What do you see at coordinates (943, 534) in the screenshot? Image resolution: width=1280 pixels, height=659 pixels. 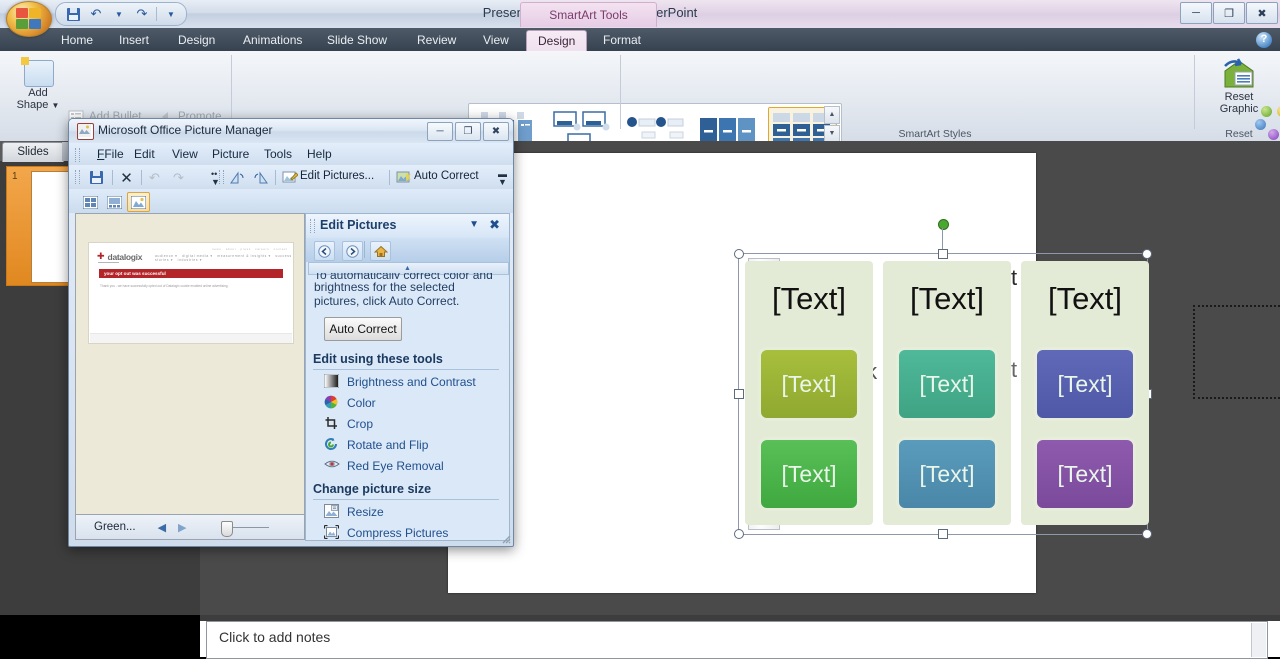 I see `resize-handle-s` at bounding box center [943, 534].